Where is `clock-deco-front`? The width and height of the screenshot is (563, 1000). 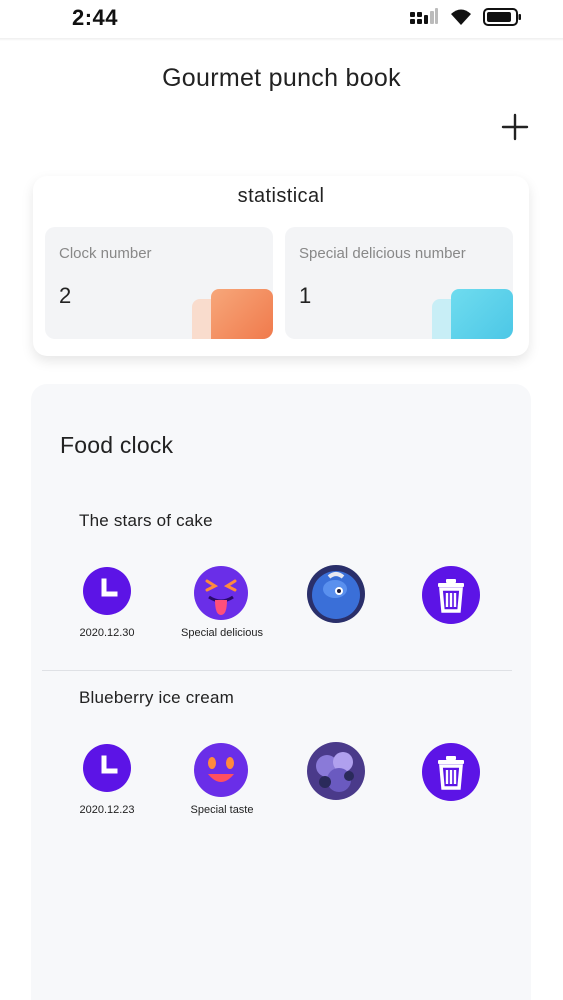 clock-deco-front is located at coordinates (242, 314).